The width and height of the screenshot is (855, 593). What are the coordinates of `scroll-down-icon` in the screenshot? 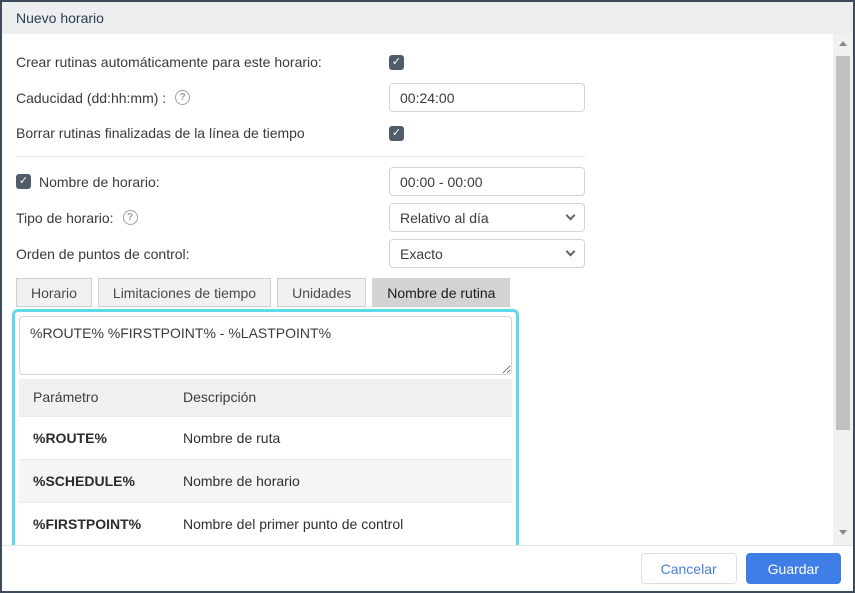 It's located at (843, 532).